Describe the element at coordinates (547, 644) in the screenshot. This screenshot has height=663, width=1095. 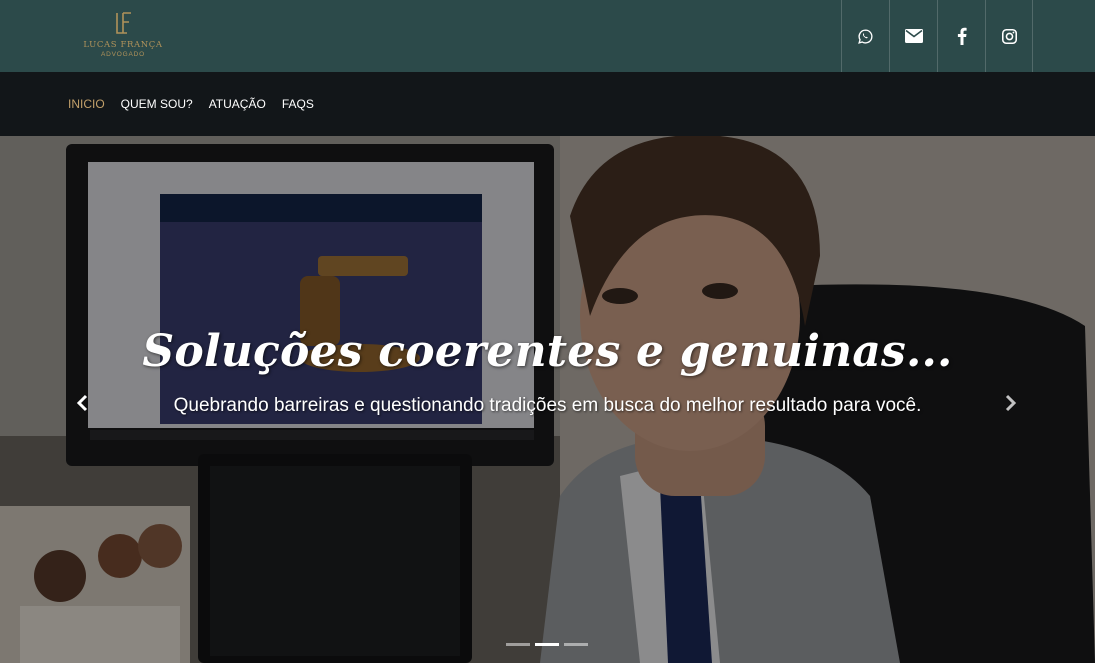
I see `carousel-indicator-active` at that location.